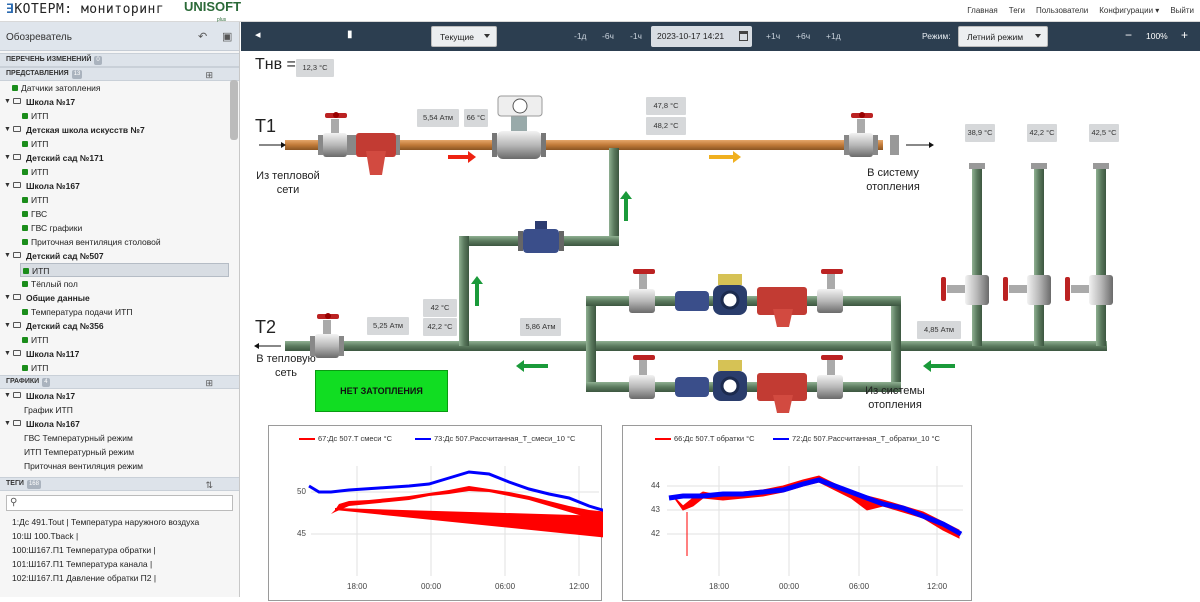  I want to click on folder-label: Детский сад №356, so click(65, 326).